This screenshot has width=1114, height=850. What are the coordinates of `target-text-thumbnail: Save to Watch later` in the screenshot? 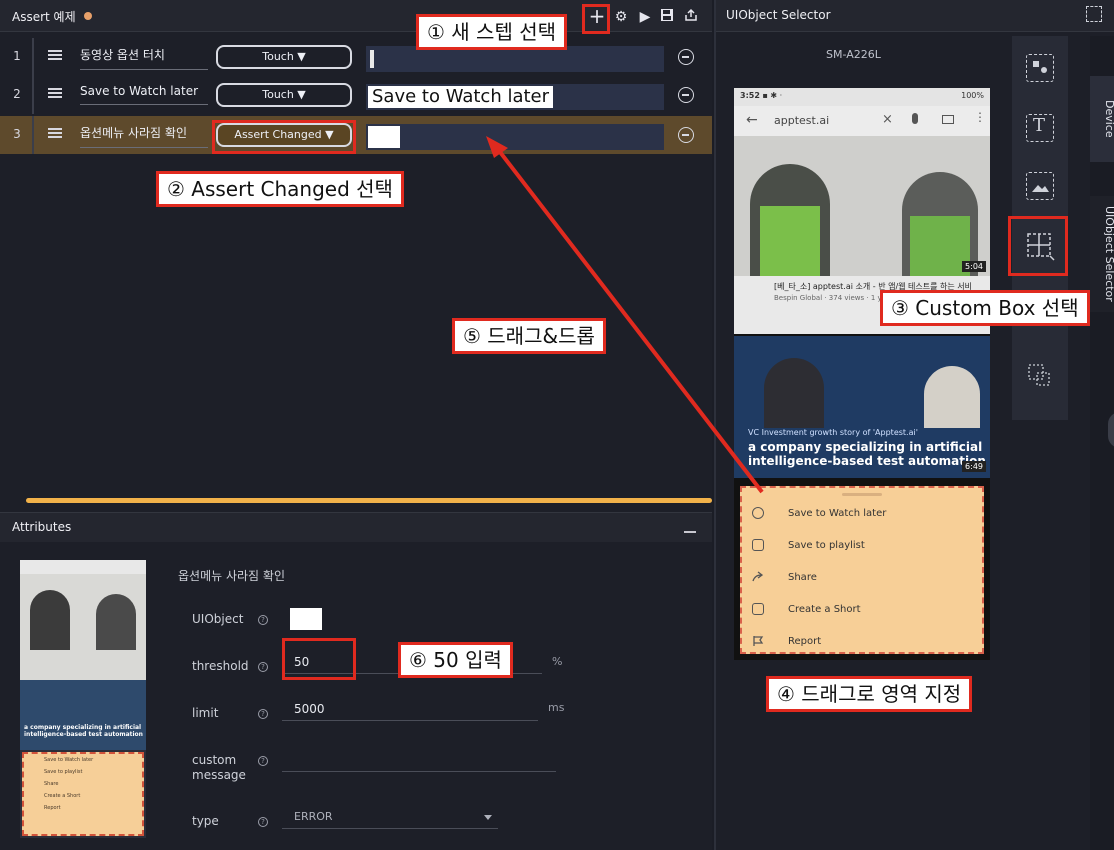 It's located at (461, 97).